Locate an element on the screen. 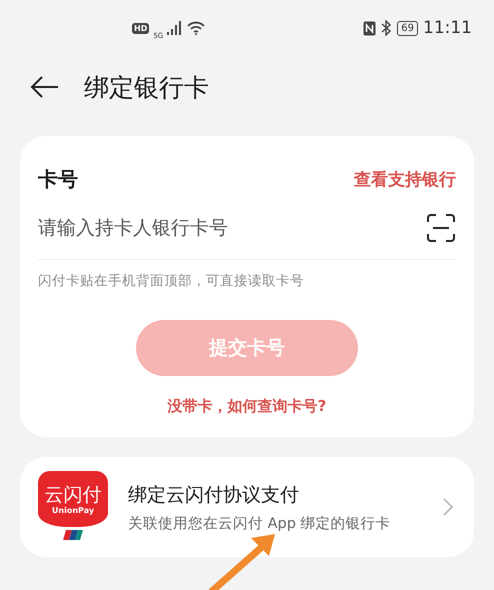 The width and height of the screenshot is (494, 590). item-subtitle: 关联使用您在云闪付 App 绑定的银行卡 is located at coordinates (260, 523).